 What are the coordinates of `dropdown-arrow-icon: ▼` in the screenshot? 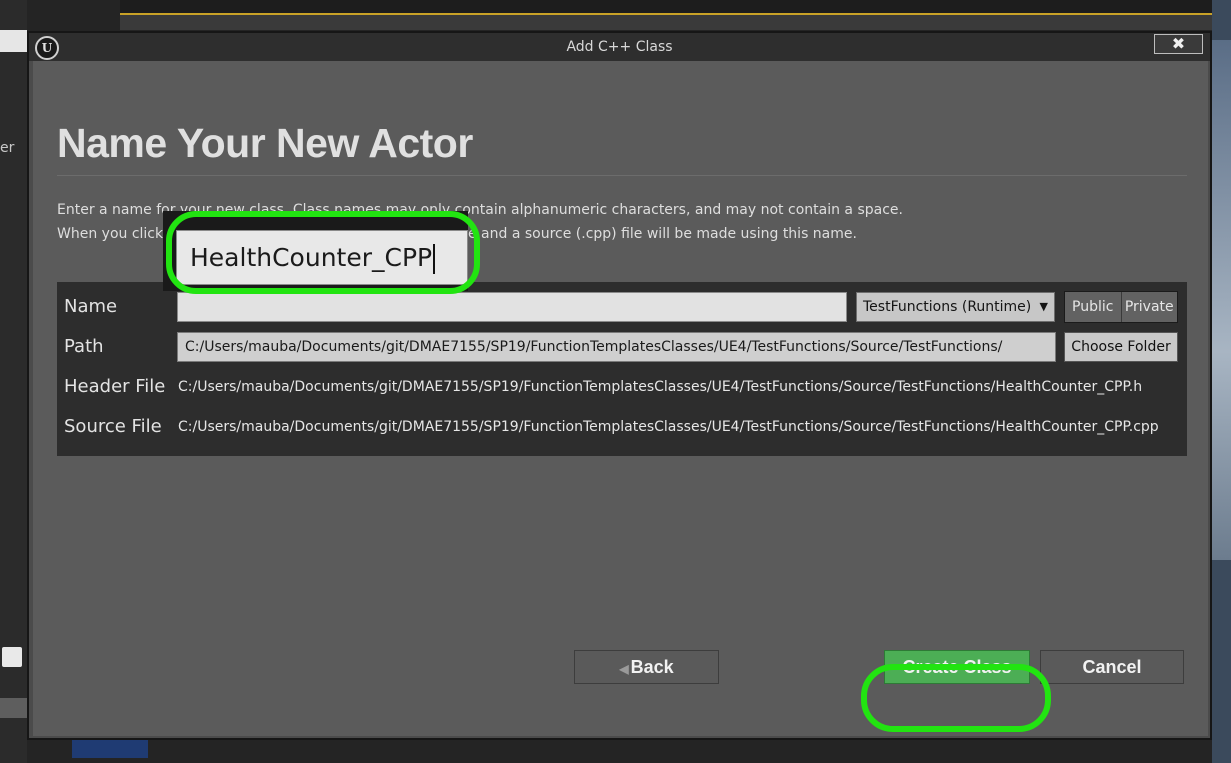 It's located at (1043, 306).